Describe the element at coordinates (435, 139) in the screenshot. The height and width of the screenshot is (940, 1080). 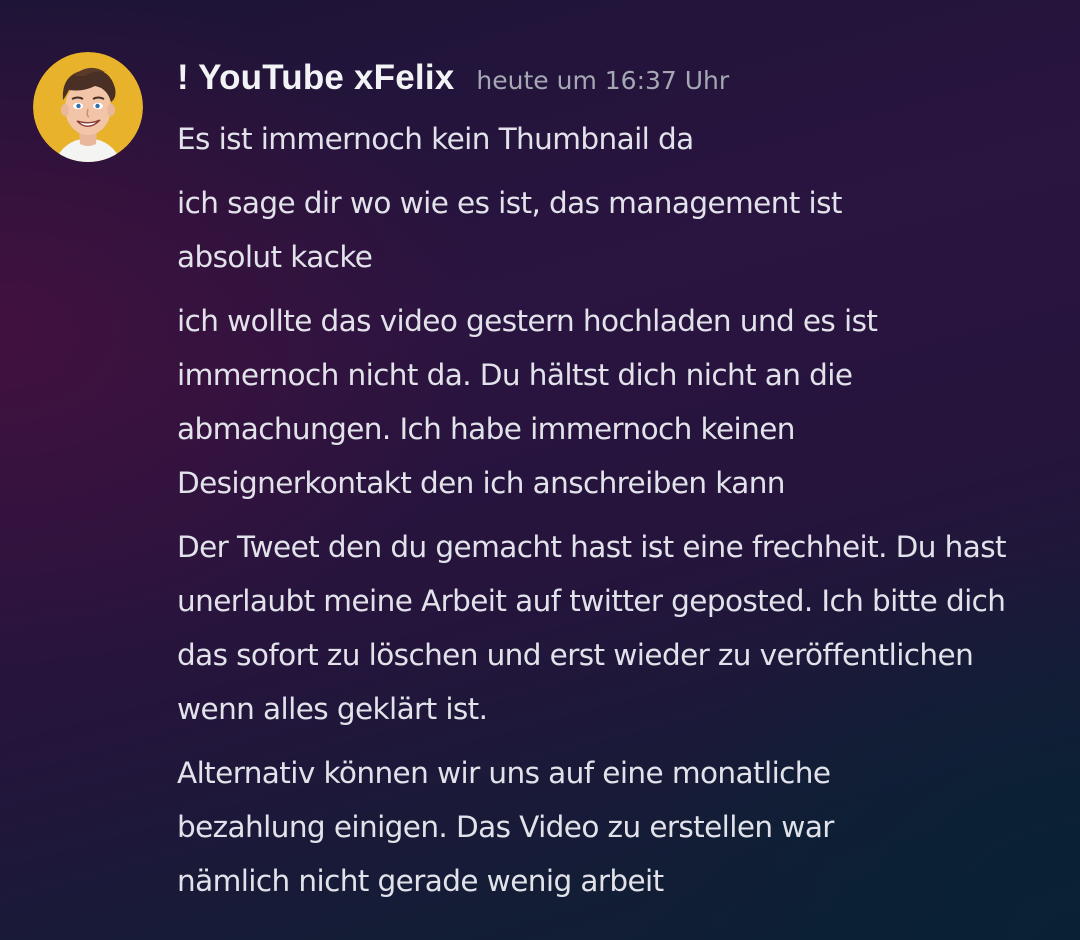
I see `message-line: Es ist immernoch kein Thumbnail da` at that location.